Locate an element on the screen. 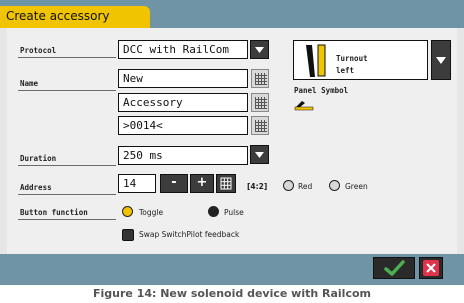 This screenshot has width=464, height=303. toggle-radio is located at coordinates (127, 211).